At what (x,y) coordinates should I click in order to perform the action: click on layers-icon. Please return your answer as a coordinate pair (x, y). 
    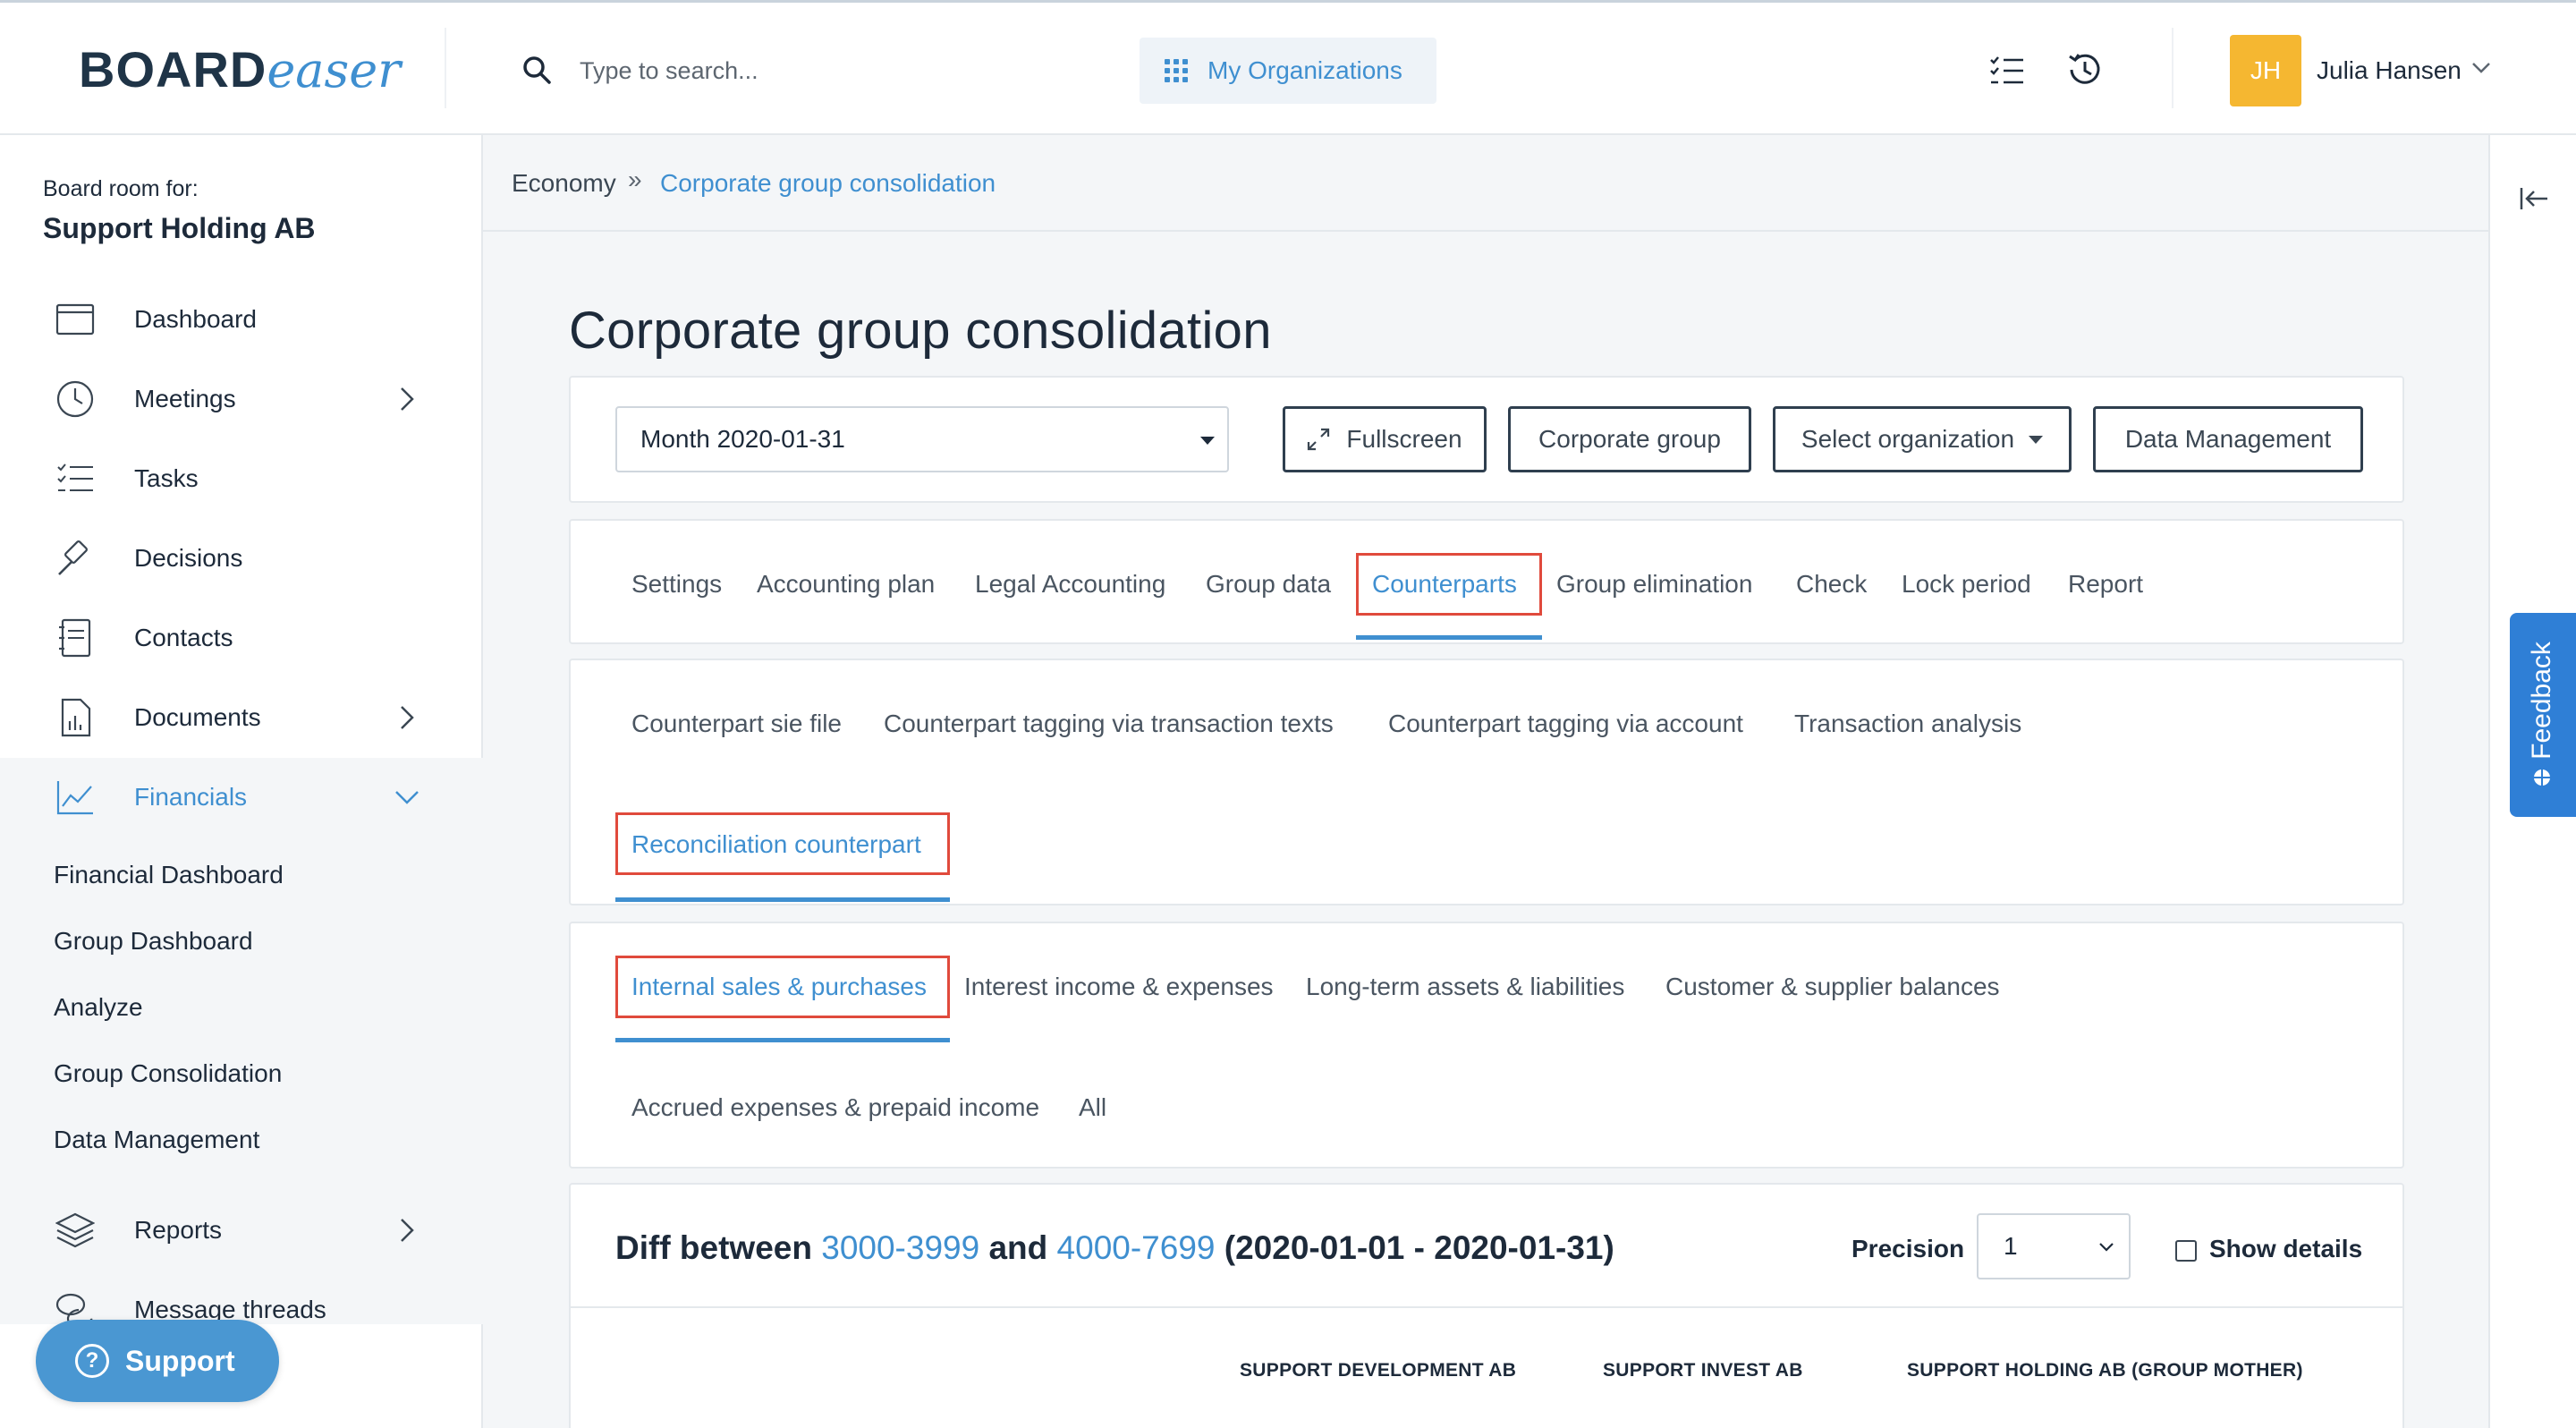
    Looking at the image, I should click on (75, 1230).